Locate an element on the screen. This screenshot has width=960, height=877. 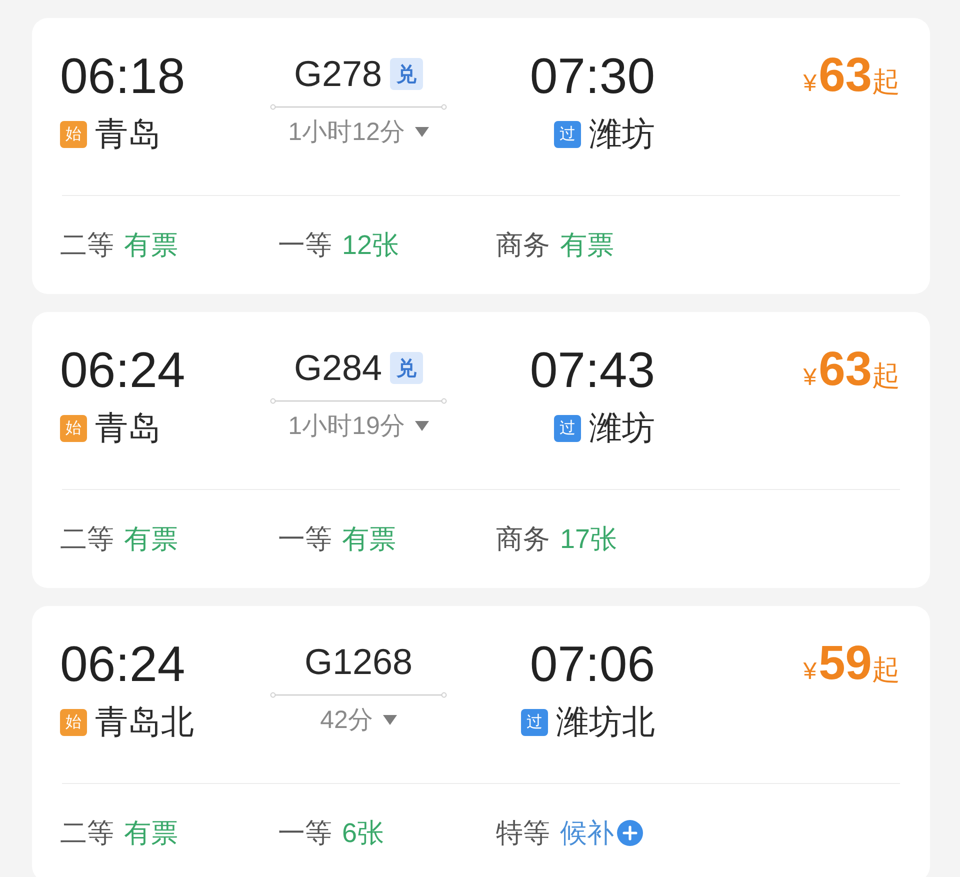
station-name: 潍坊北 is located at coordinates (605, 722).